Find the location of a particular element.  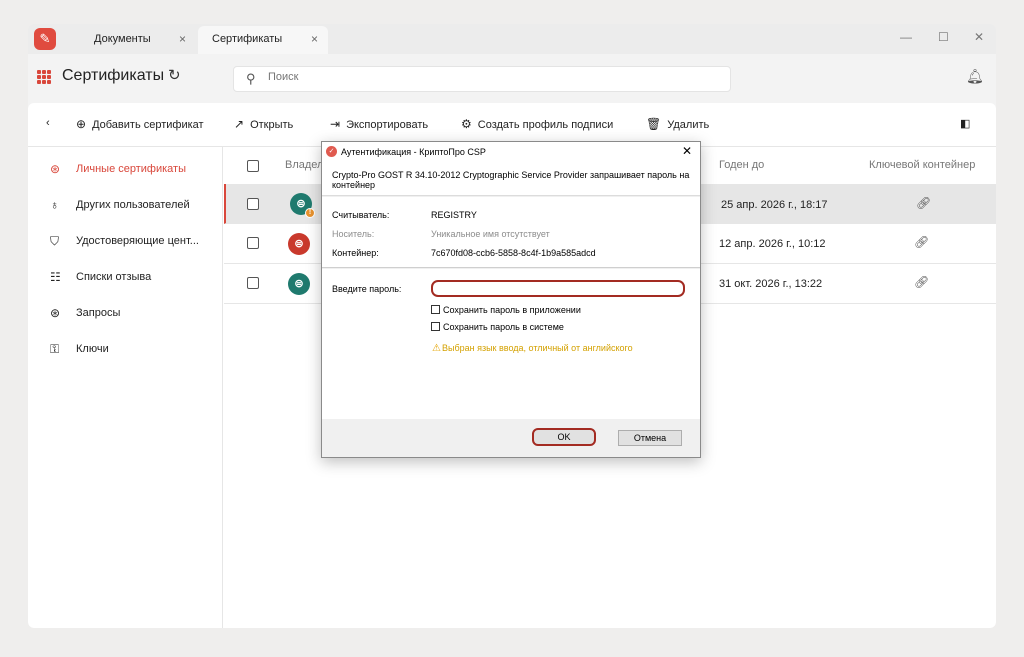

container-value: 7c670fd08-ccb6-5858-8c4f-1b9a585adcd is located at coordinates (513, 253).